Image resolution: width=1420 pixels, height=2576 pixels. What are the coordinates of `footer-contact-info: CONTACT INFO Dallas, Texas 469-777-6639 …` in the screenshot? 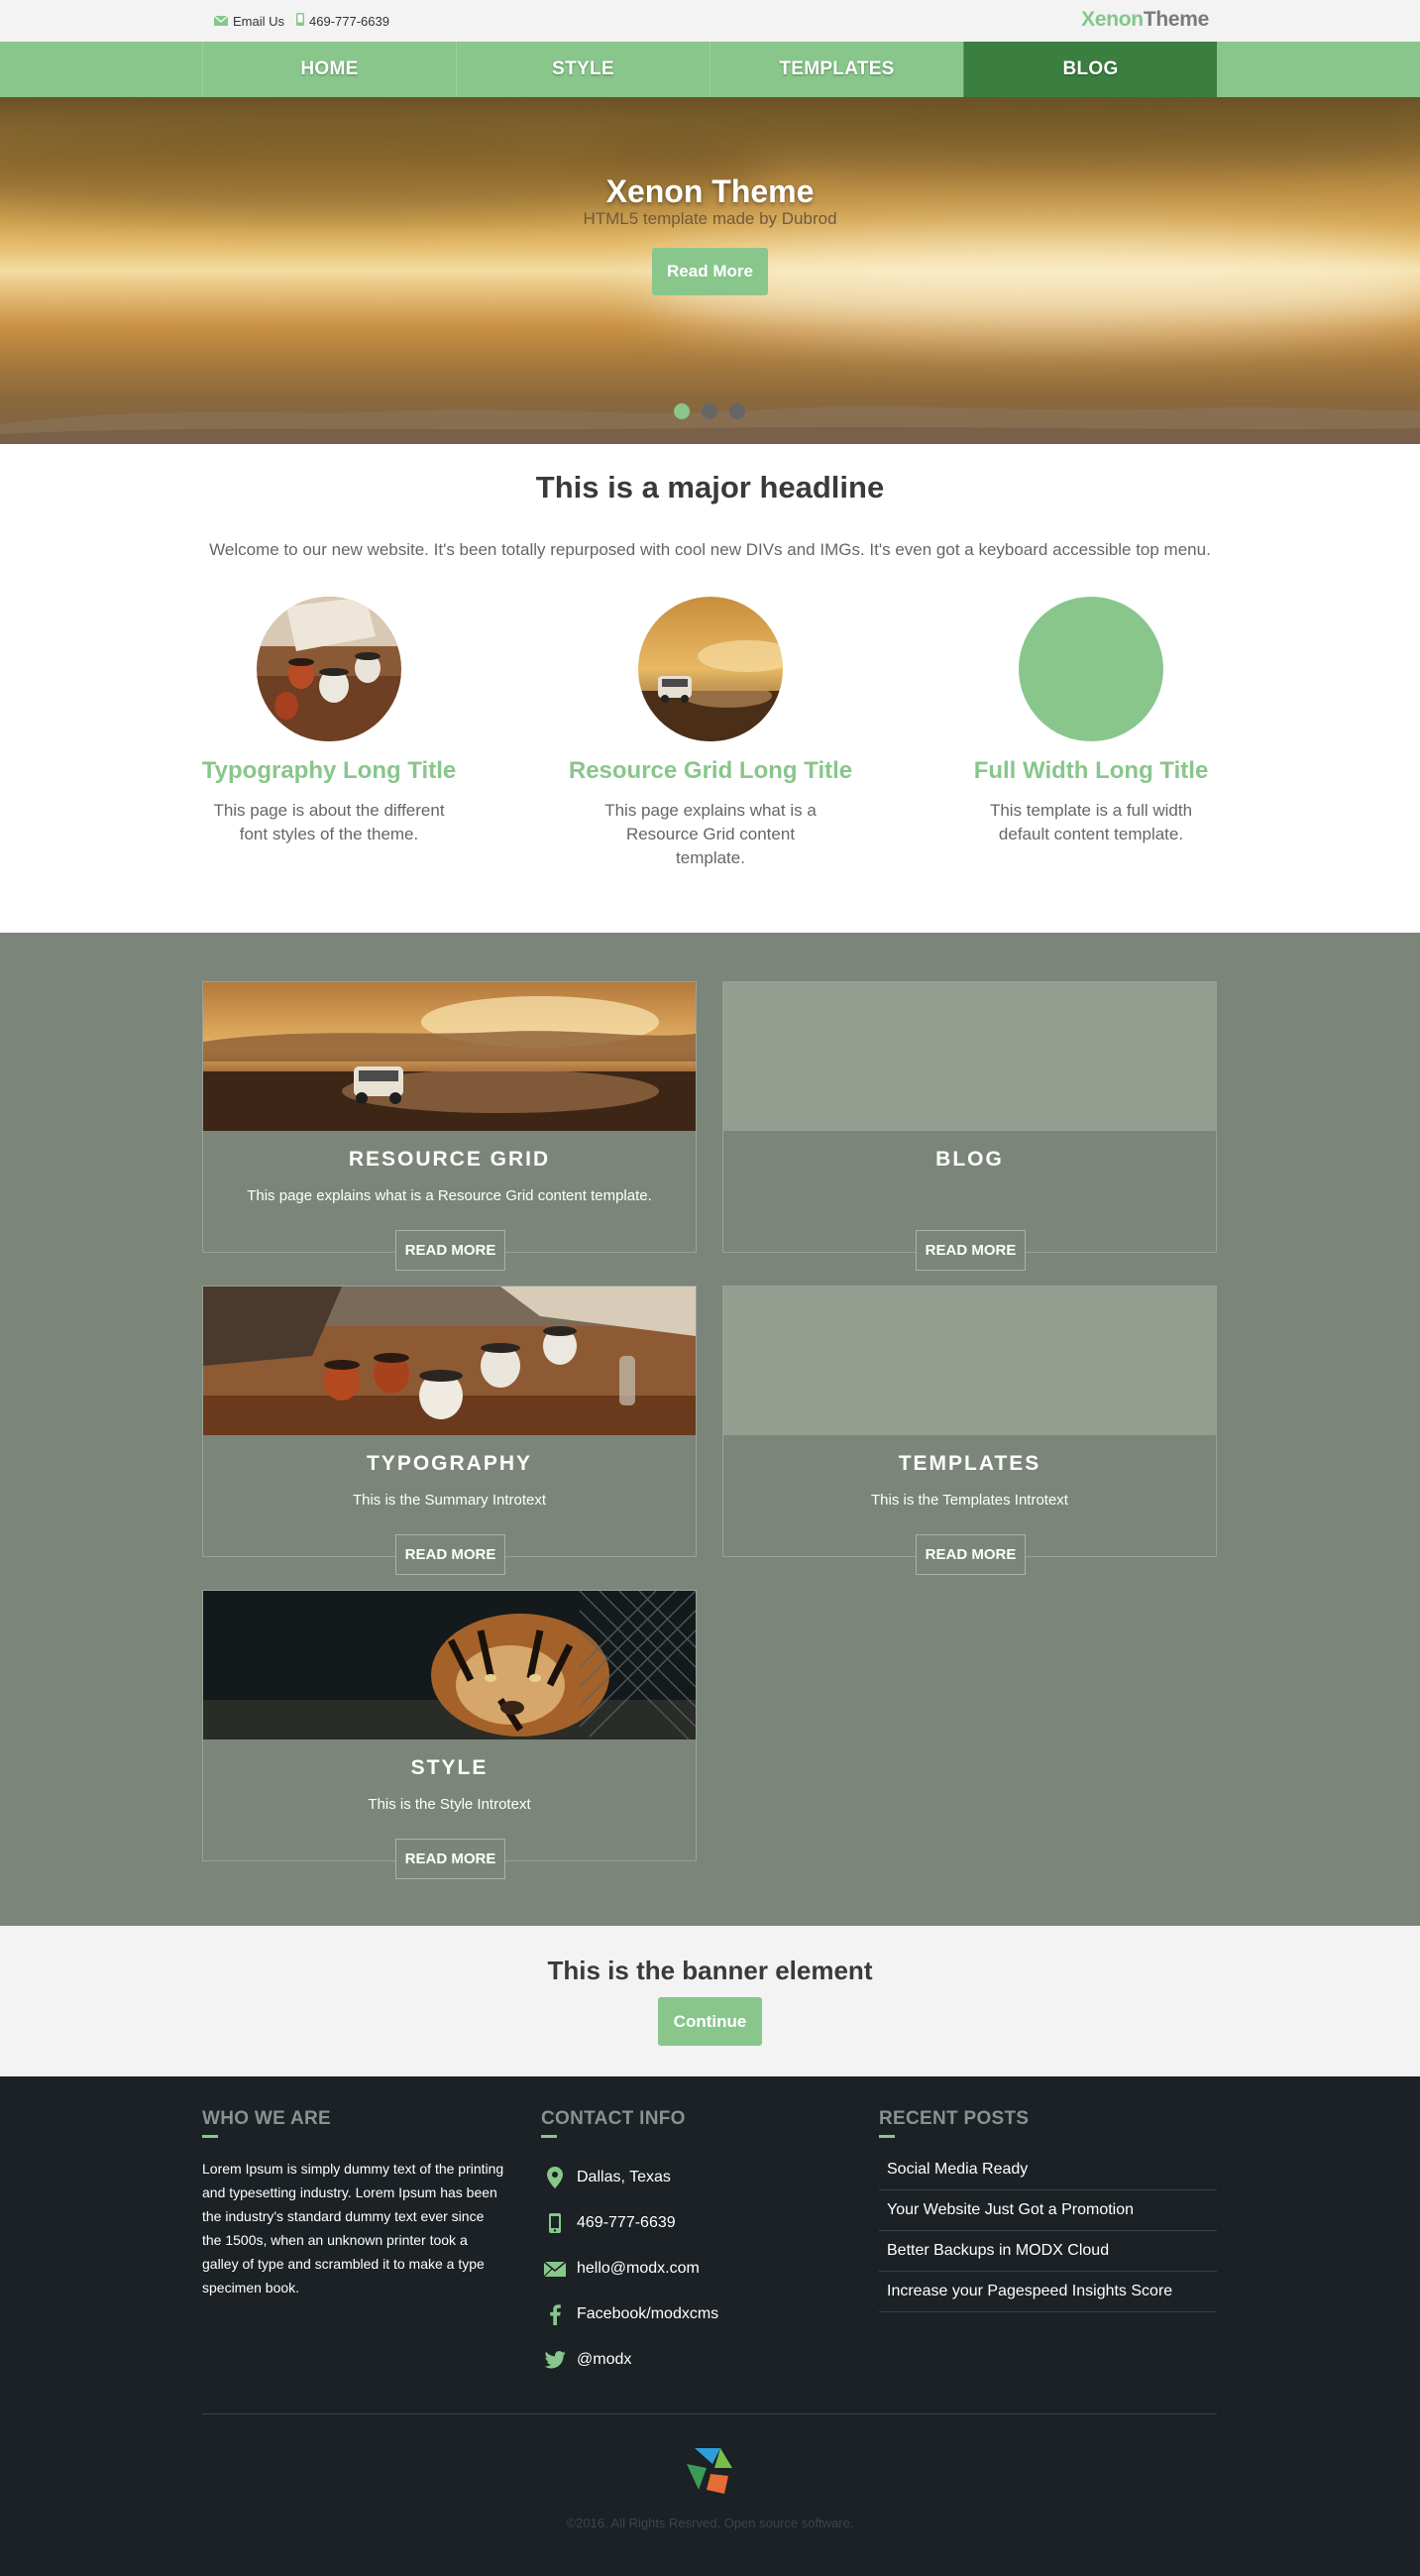 It's located at (710, 2245).